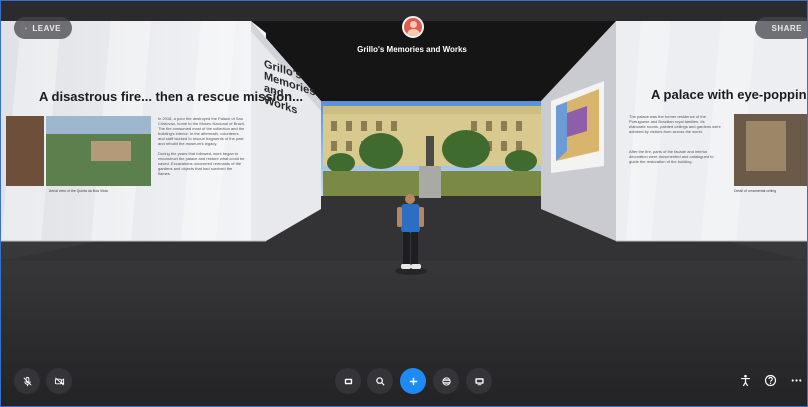  What do you see at coordinates (25, 151) in the screenshot?
I see `left-photo-ruins` at bounding box center [25, 151].